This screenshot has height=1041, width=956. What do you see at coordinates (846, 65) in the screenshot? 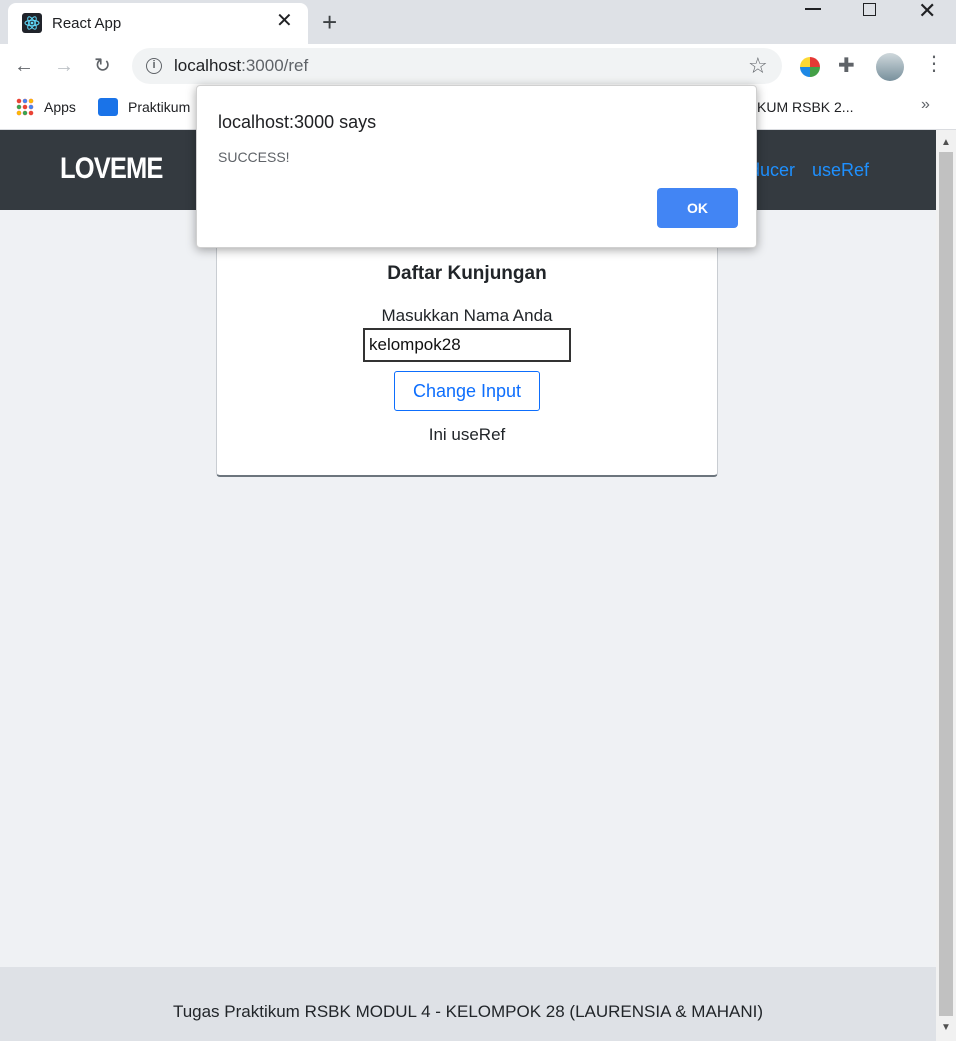
I see `extensions-puzzle-icon: ✚` at bounding box center [846, 65].